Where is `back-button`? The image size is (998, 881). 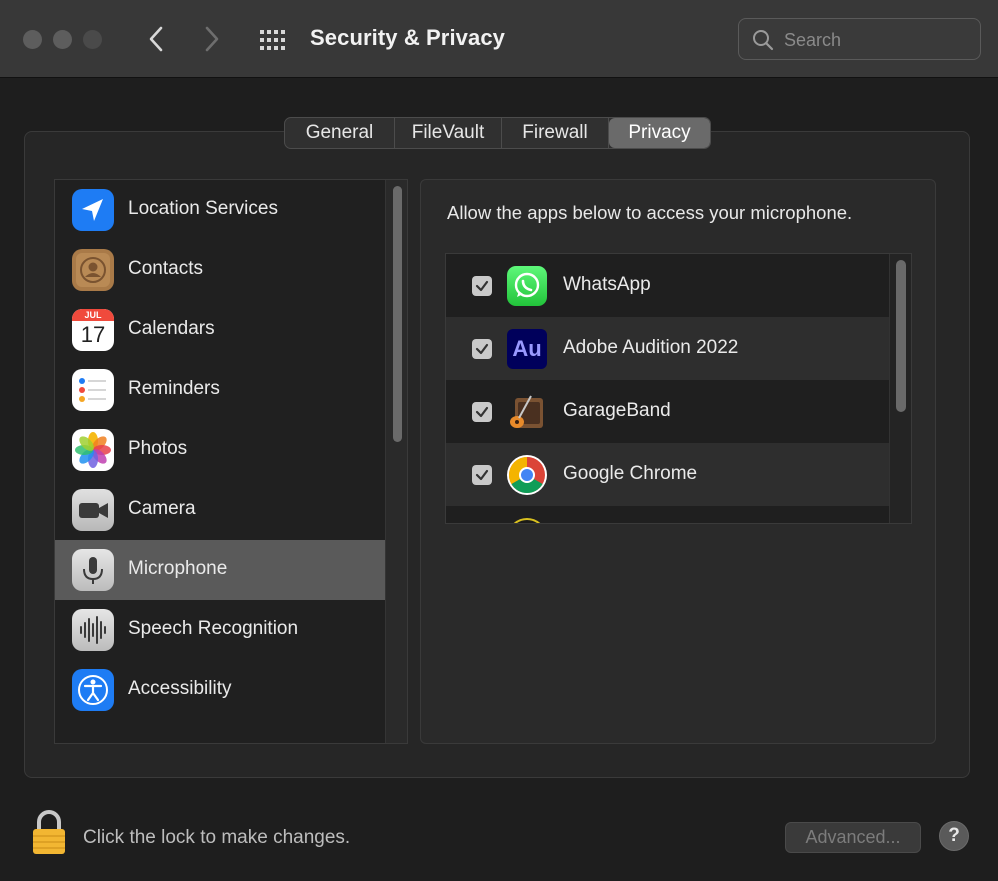
back-button is located at coordinates (156, 39).